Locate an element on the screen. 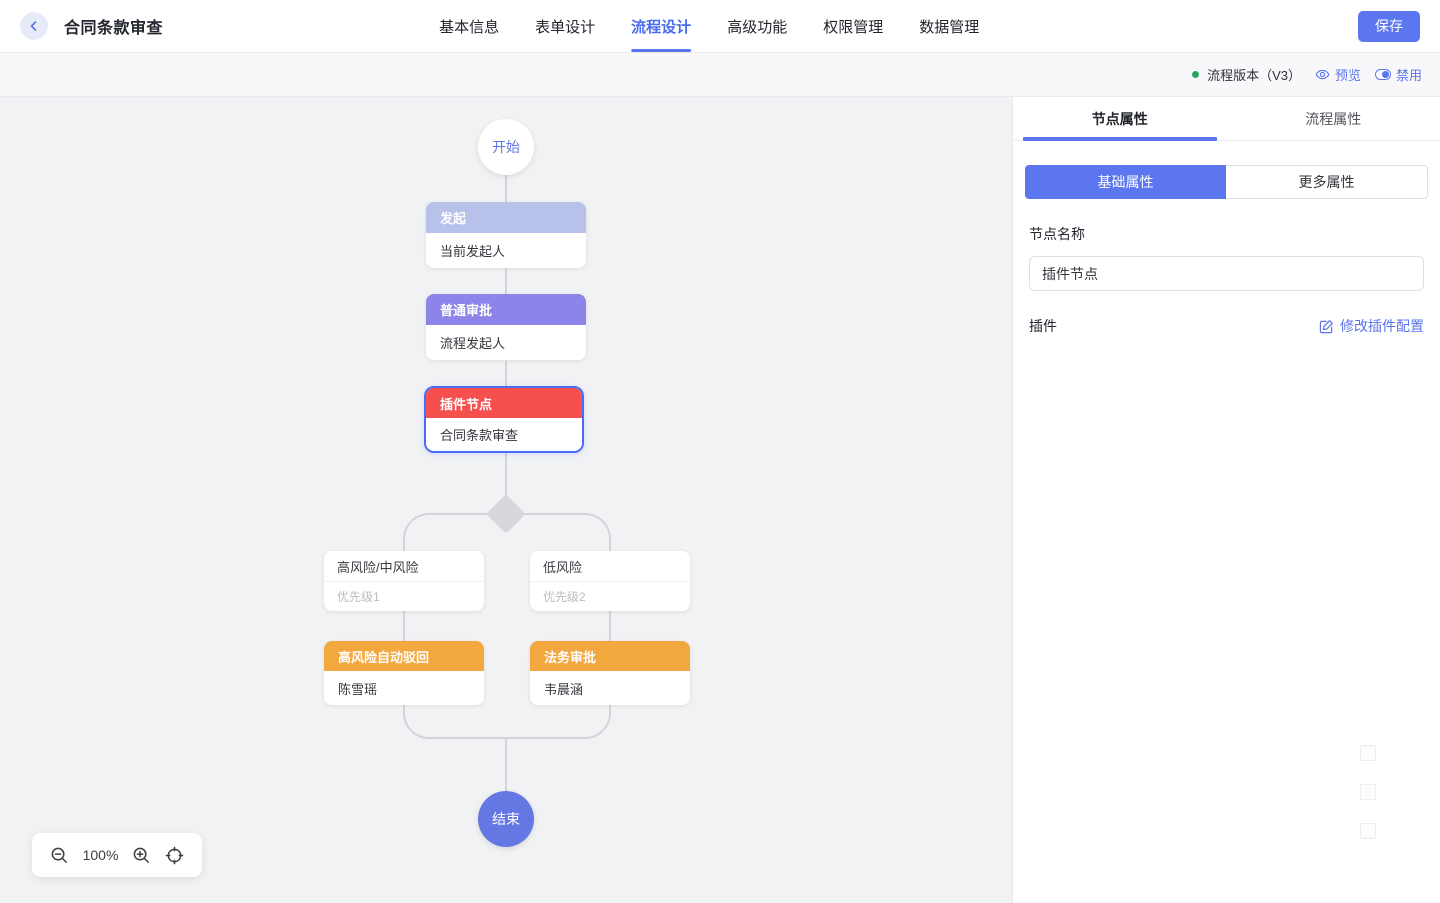 The image size is (1440, 903). zoom-controls: 100% is located at coordinates (117, 855).